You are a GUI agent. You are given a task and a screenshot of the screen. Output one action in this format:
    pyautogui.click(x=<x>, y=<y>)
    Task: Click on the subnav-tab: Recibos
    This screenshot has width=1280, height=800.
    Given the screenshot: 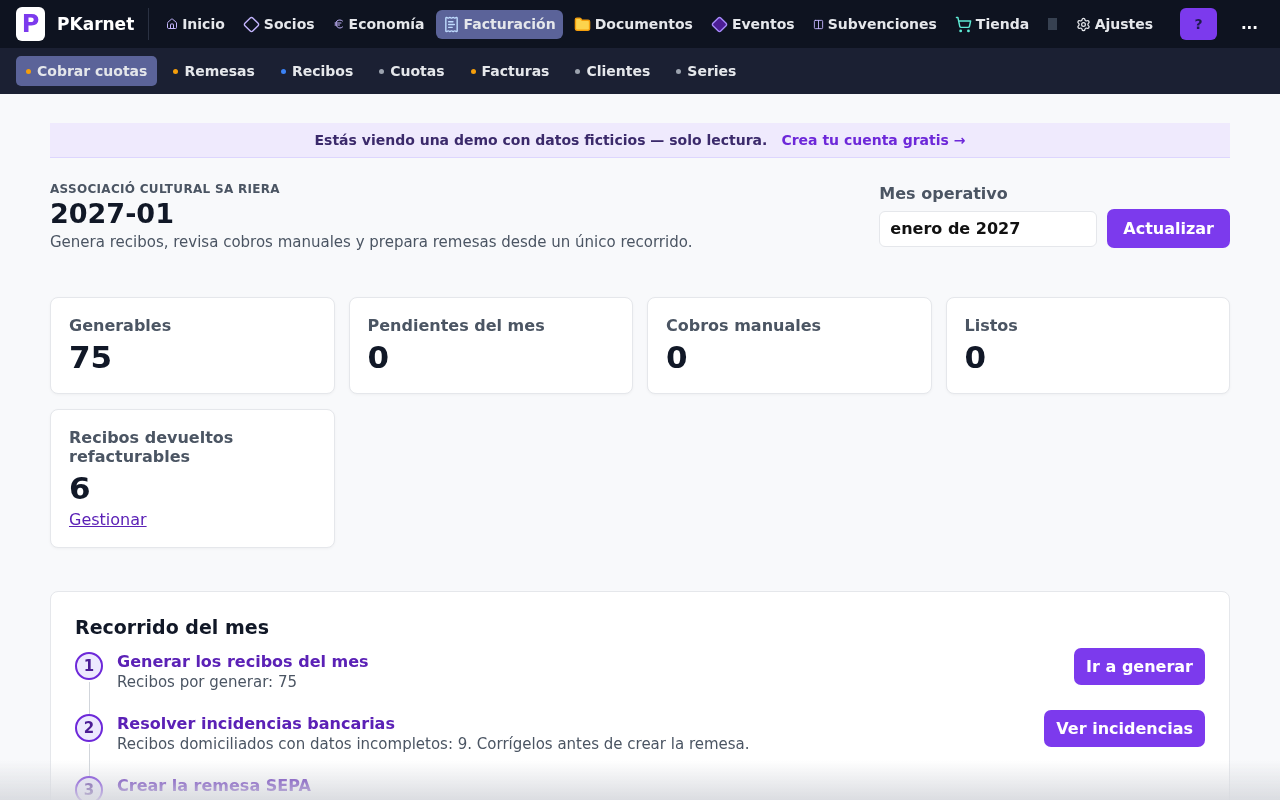 What is the action you would take?
    pyautogui.click(x=317, y=71)
    